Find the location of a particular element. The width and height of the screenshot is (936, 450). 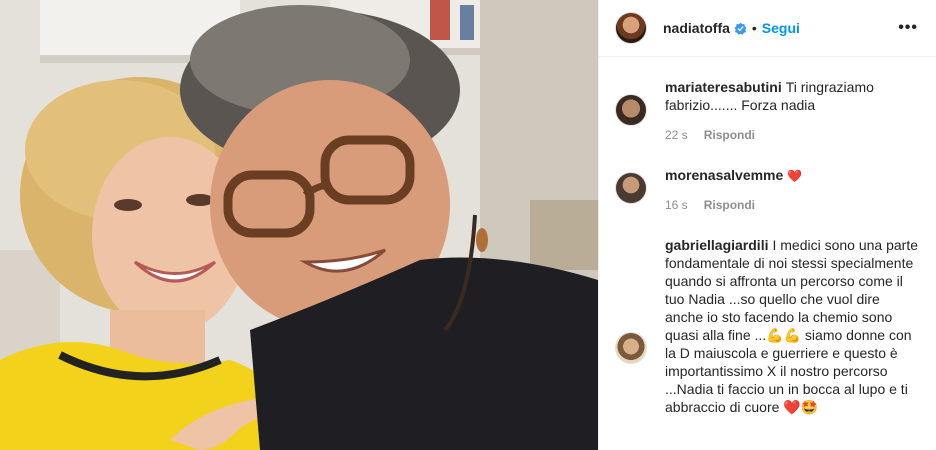

comment-body: morenasalvemme ❤️ is located at coordinates (792, 175).